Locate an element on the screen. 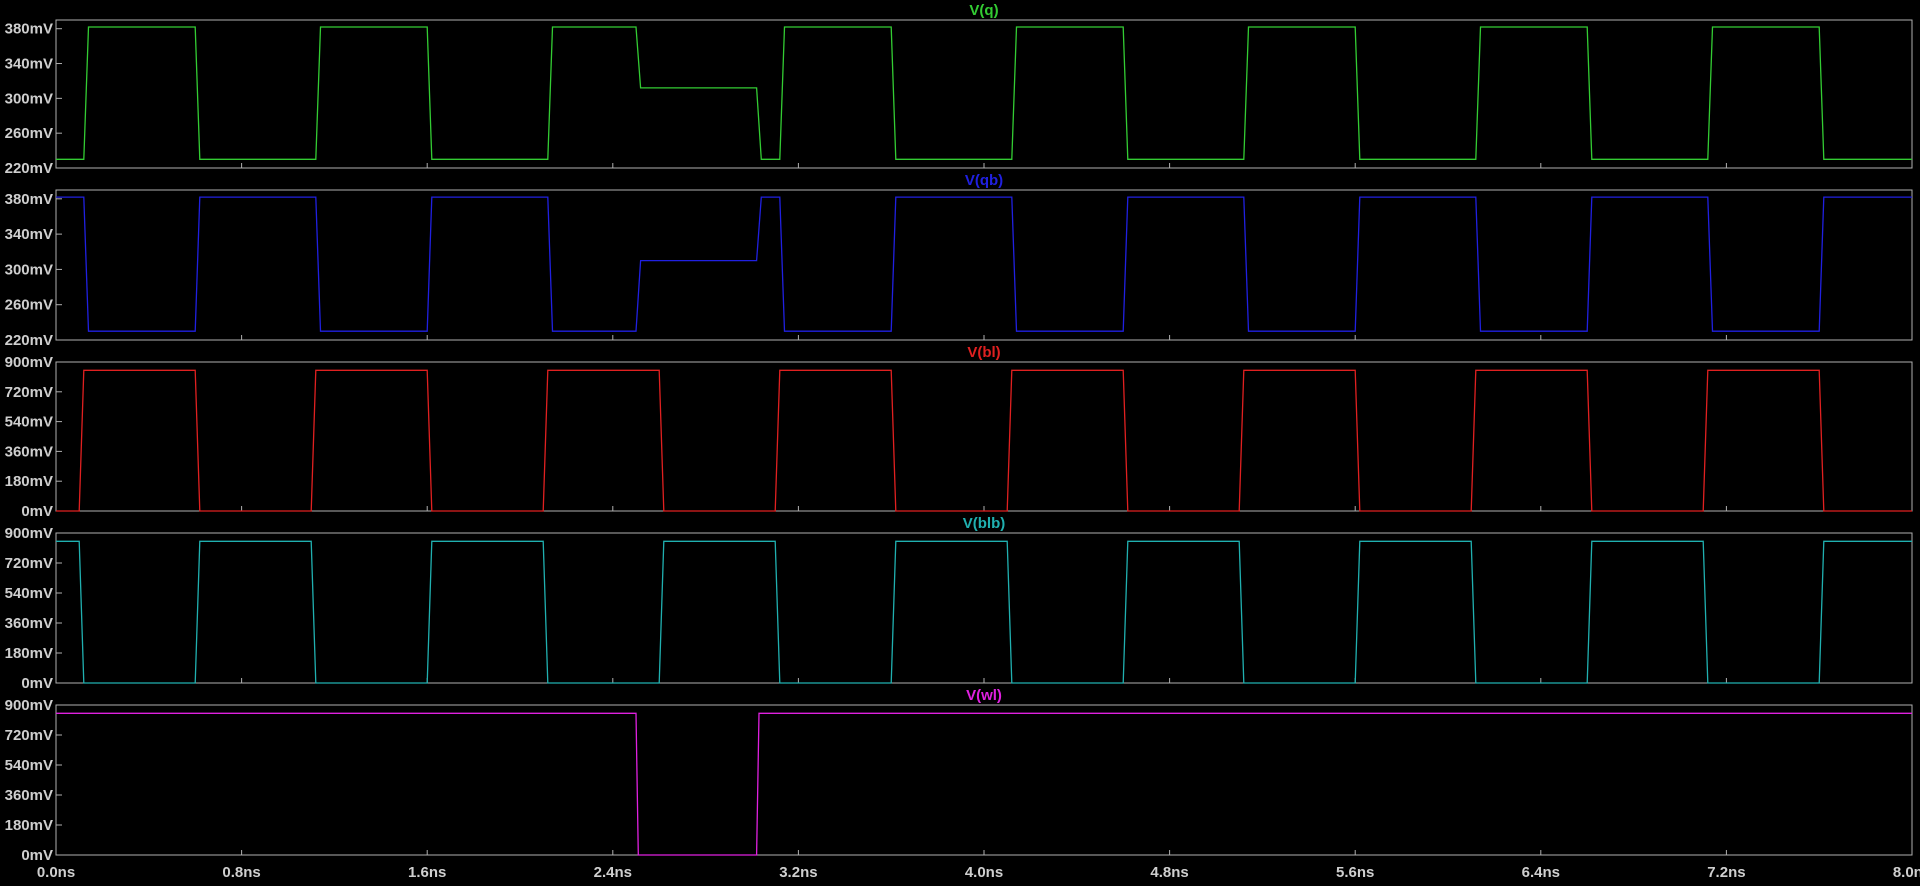 This screenshot has height=891, width=1920. trace-v-q is located at coordinates (984, 93).